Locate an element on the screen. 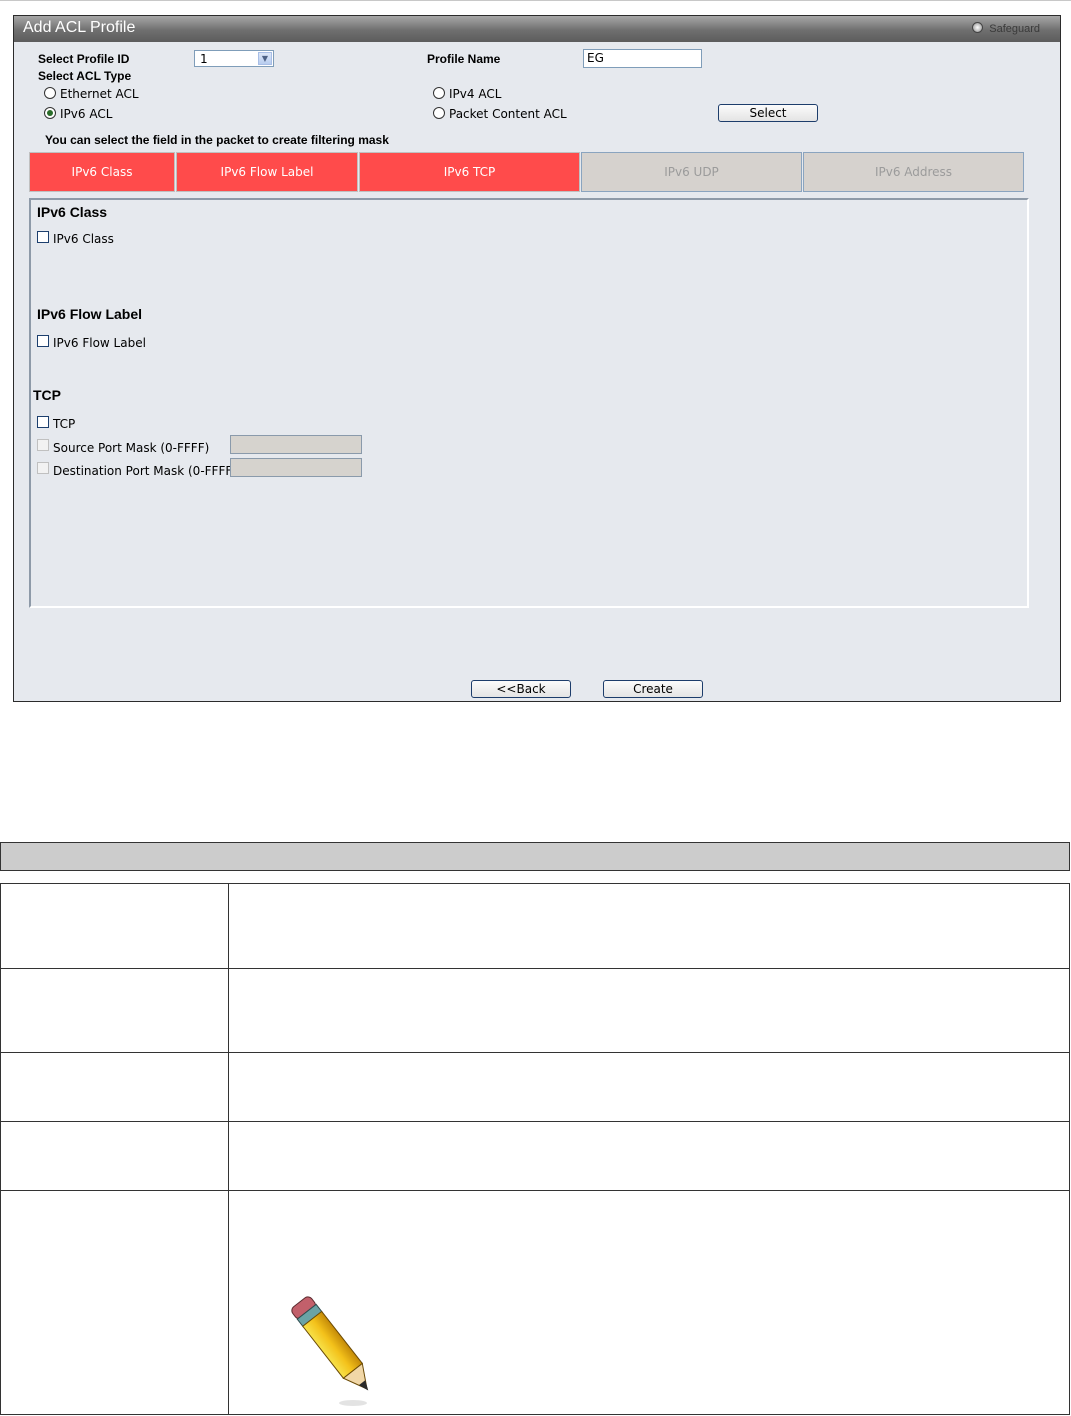 The height and width of the screenshot is (1416, 1071). ipv6-class-heading: IPv6 Class is located at coordinates (72, 212).